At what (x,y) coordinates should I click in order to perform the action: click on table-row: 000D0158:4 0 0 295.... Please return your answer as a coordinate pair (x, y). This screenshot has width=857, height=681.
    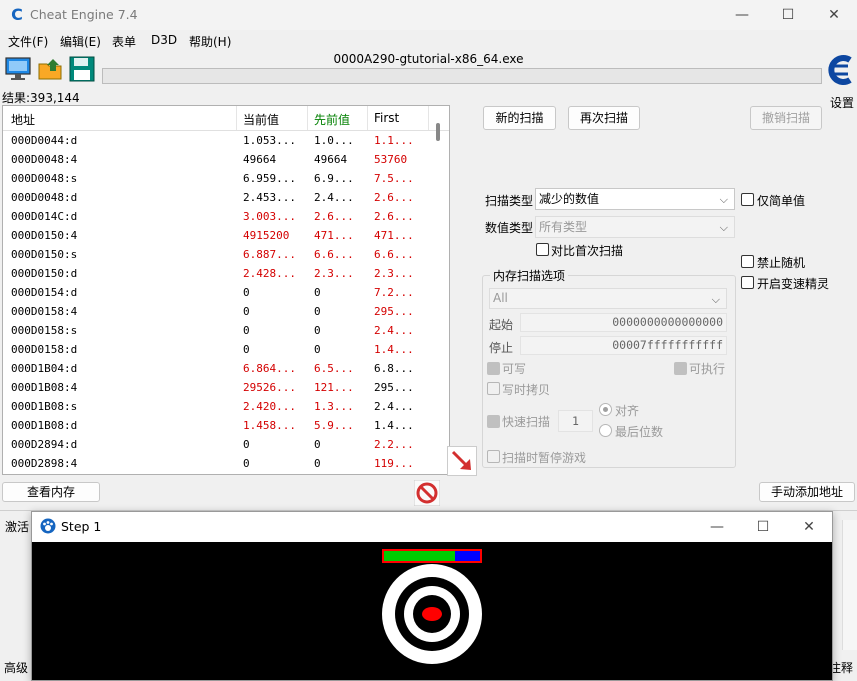
    Looking at the image, I should click on (218, 311).